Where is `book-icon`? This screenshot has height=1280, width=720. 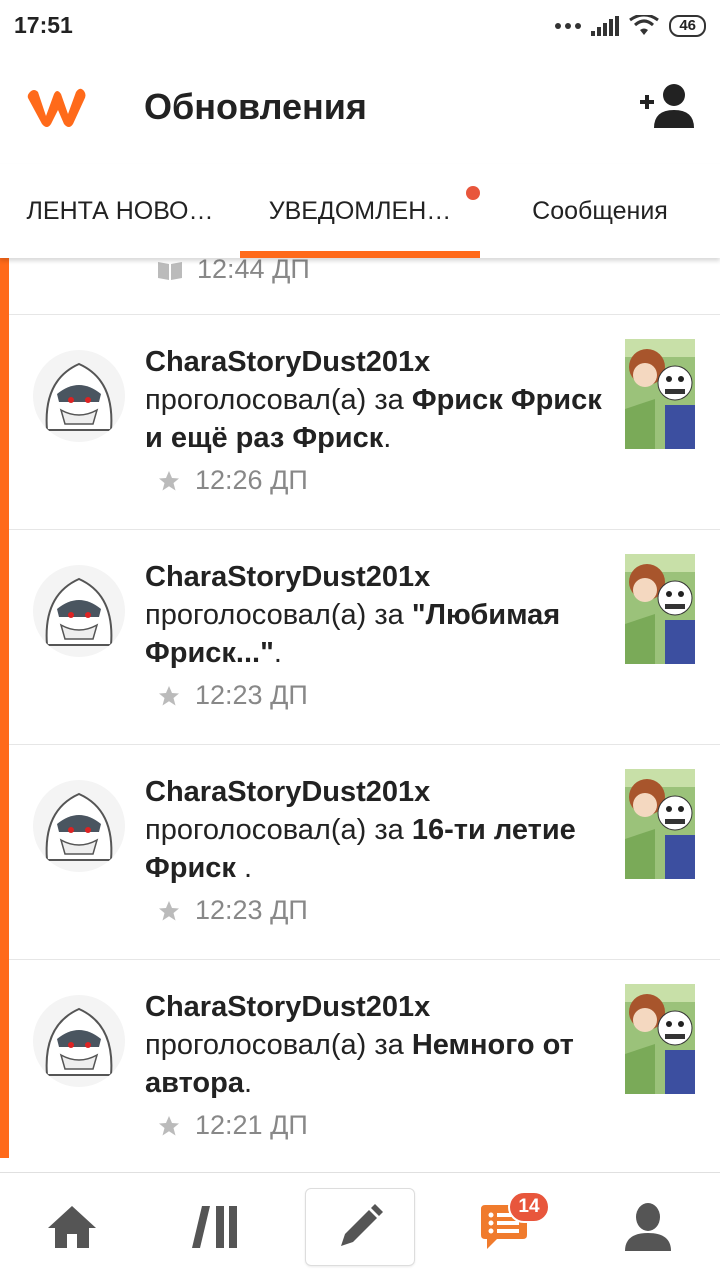 book-icon is located at coordinates (170, 270).